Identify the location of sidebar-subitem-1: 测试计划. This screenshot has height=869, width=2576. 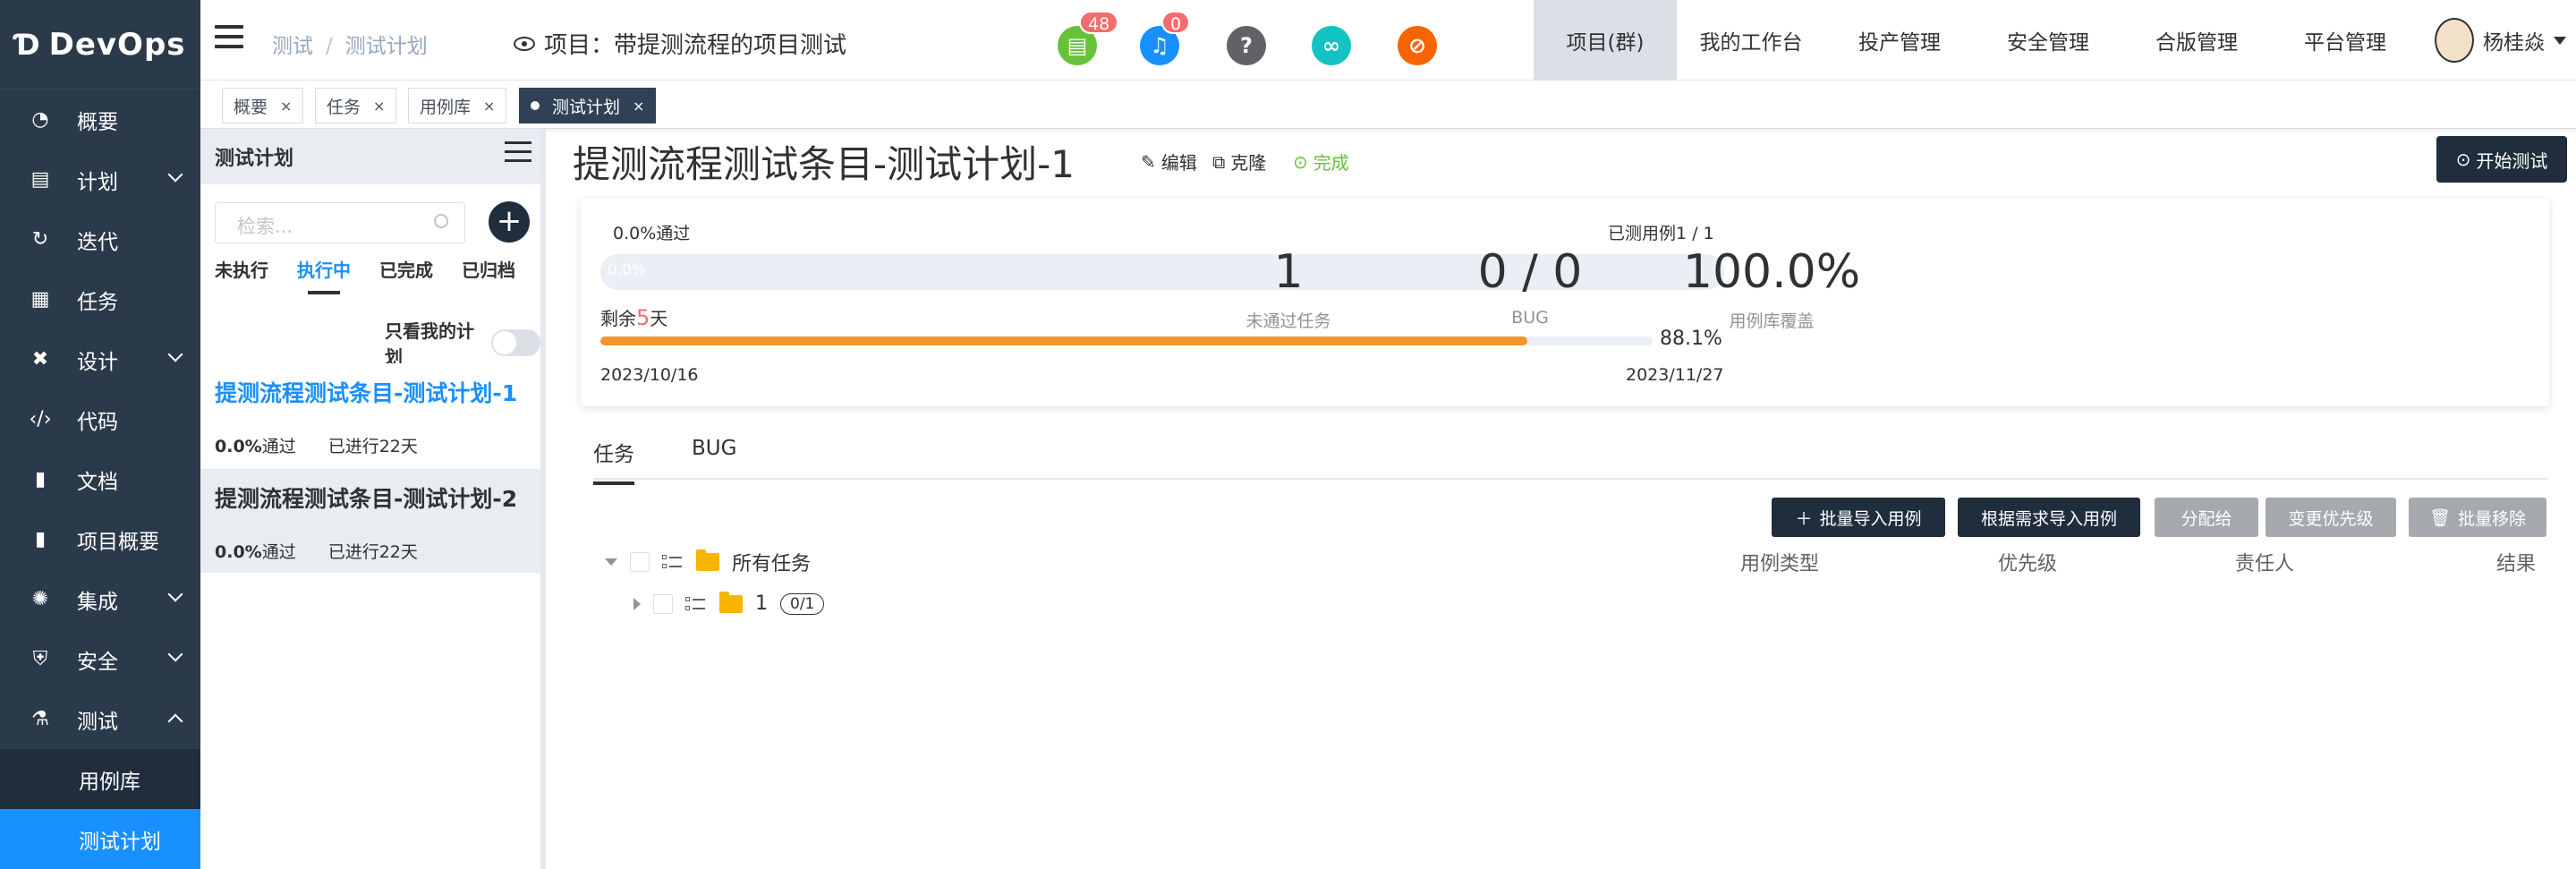
(100, 839).